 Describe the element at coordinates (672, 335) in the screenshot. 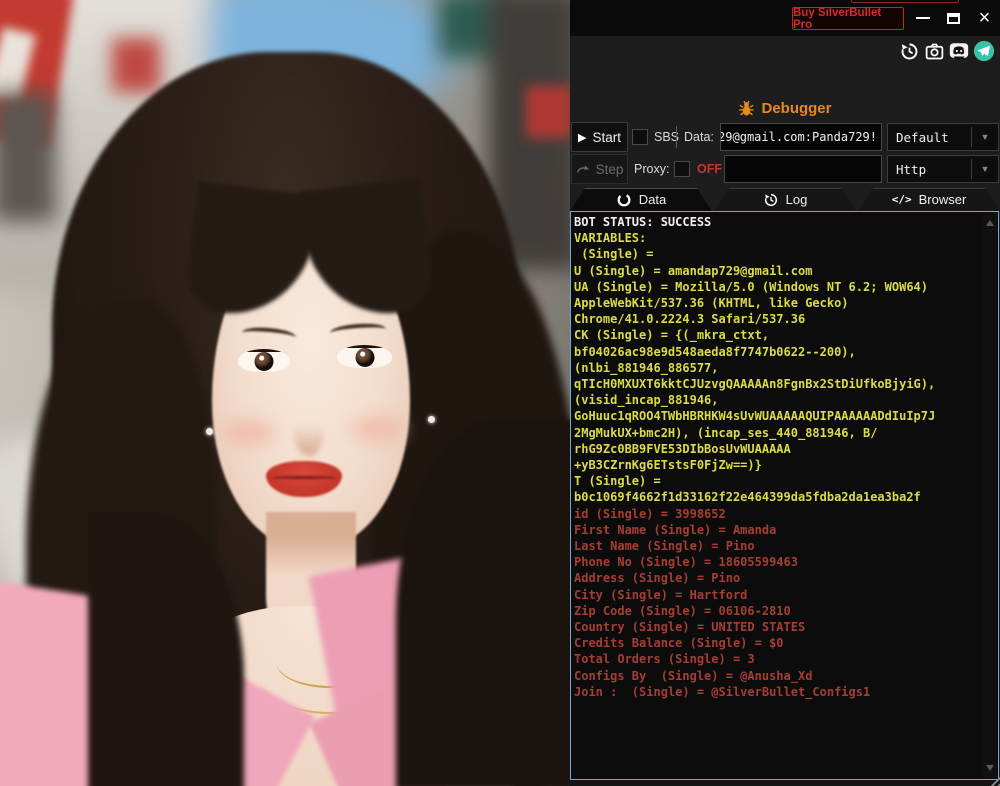

I see `console-line: CK (Single) = {(_mkra_ctxt,` at that location.